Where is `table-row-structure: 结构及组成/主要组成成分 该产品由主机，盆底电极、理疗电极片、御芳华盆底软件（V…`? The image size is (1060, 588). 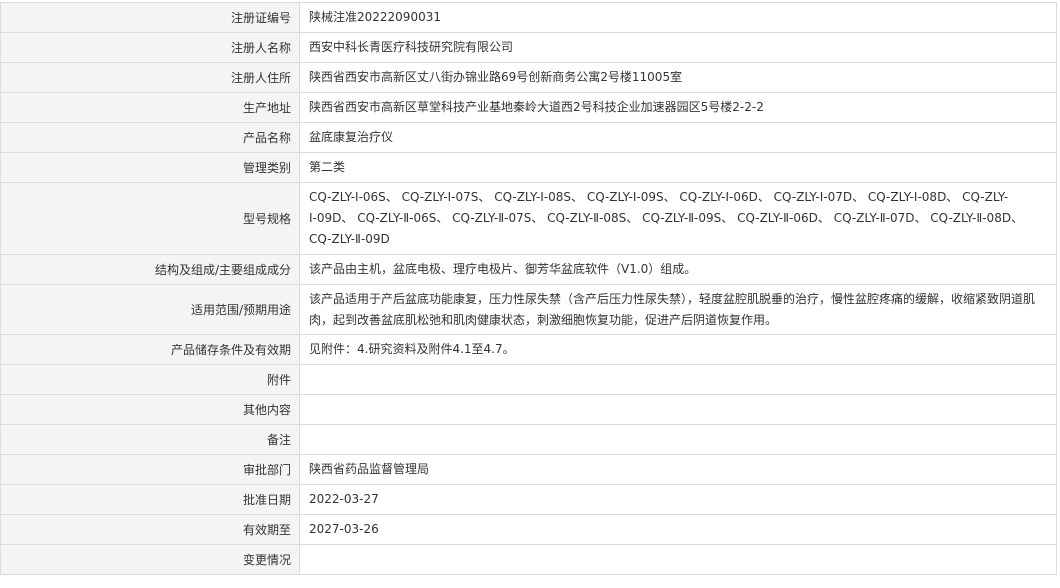 table-row-structure: 结构及组成/主要组成成分 该产品由主机，盆底电极、理疗电极片、御芳华盆底软件（V… is located at coordinates (528, 269).